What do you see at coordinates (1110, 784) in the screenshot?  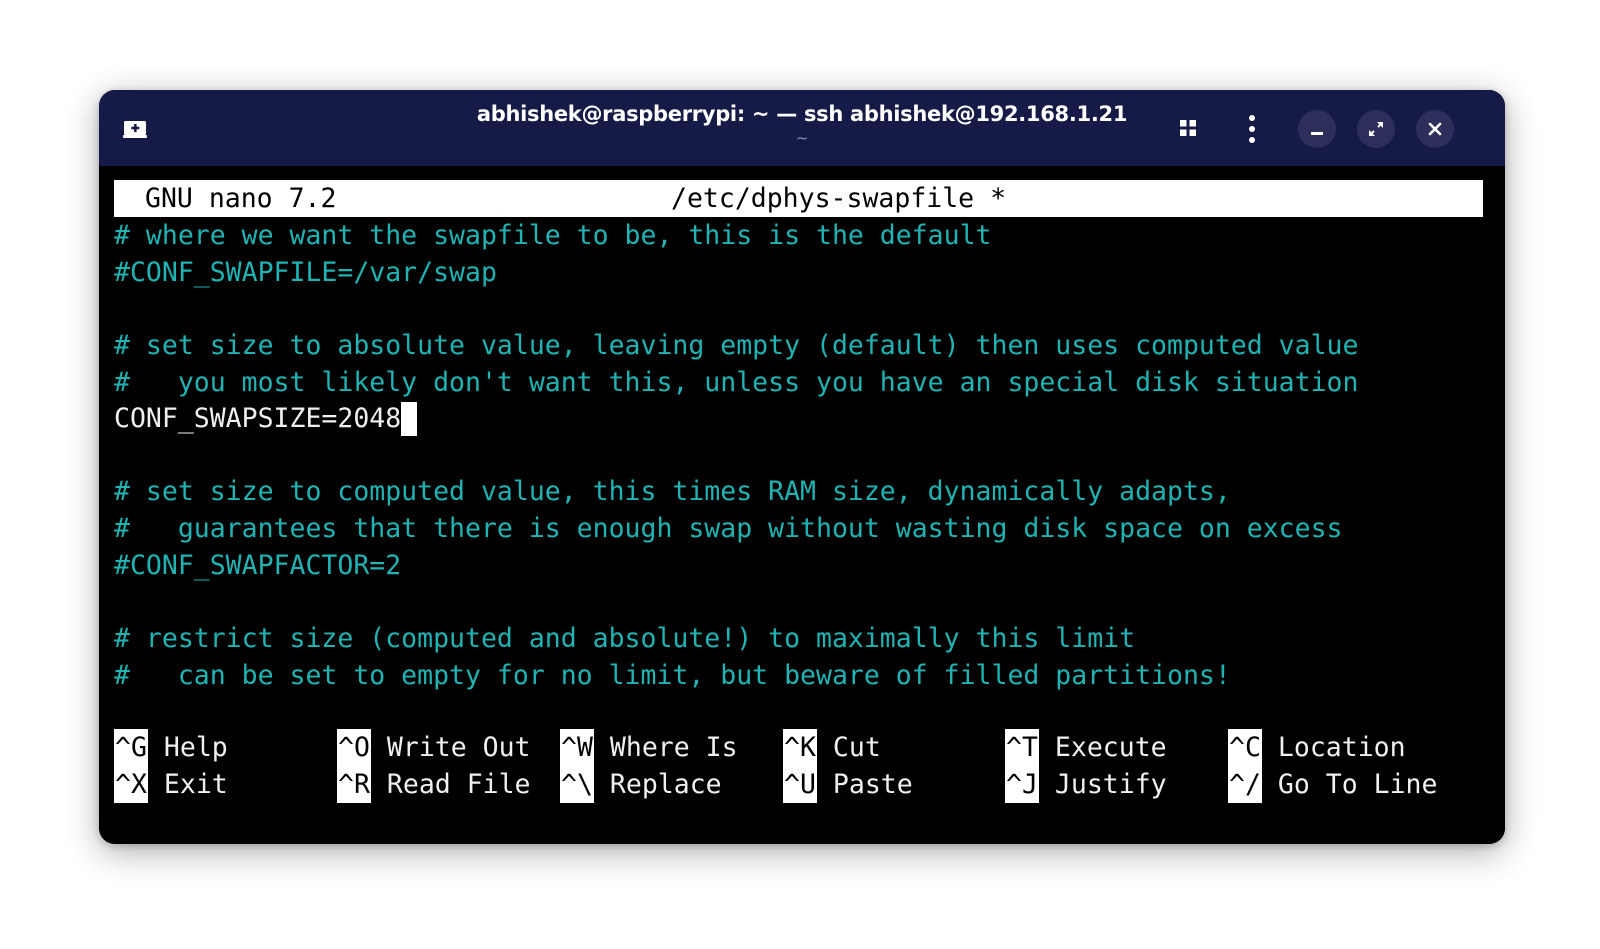 I see `shortcut-label: Justify` at bounding box center [1110, 784].